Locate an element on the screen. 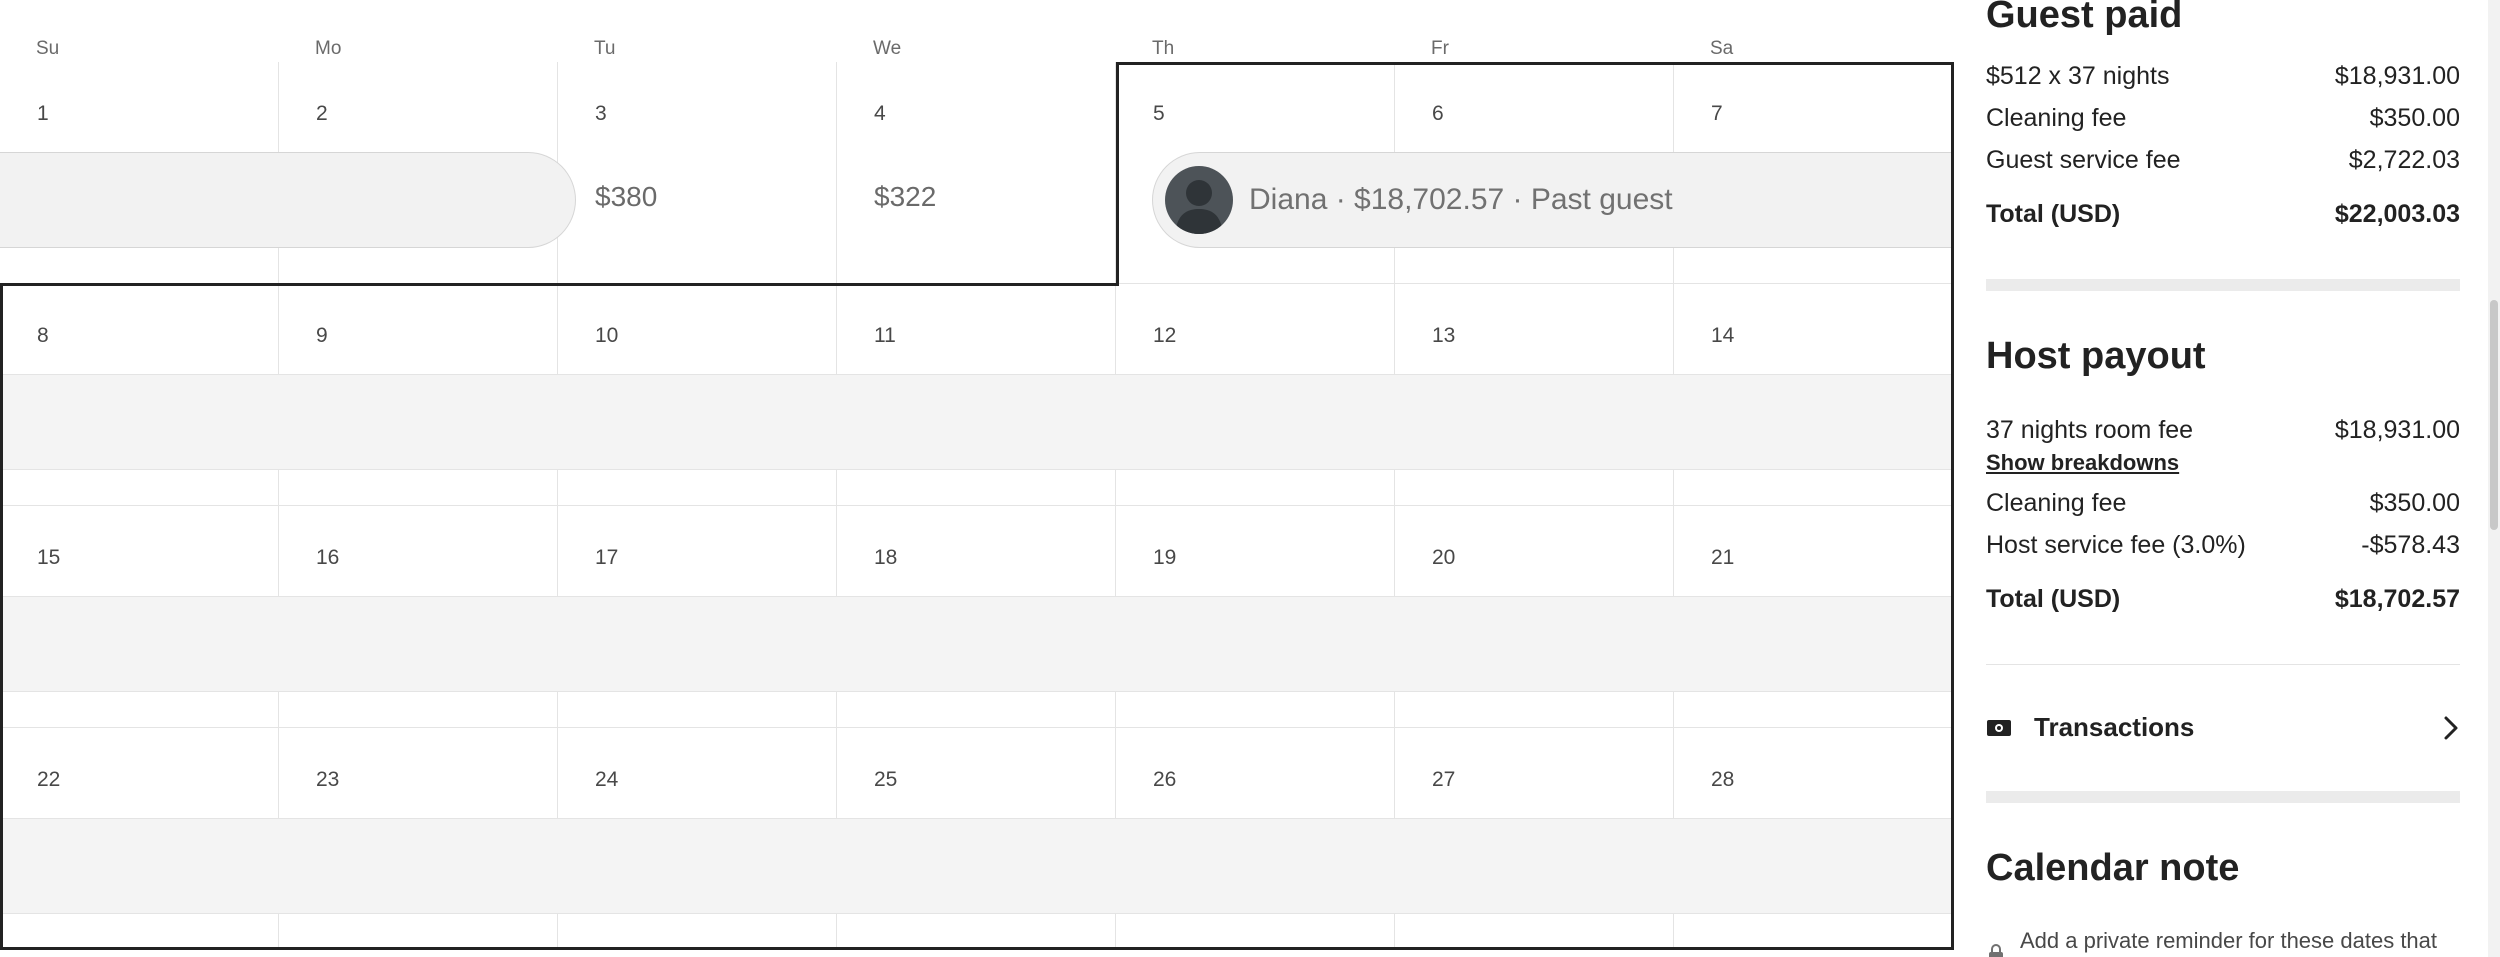  show-breakdowns-link: Show breakdowns is located at coordinates (2082, 463).